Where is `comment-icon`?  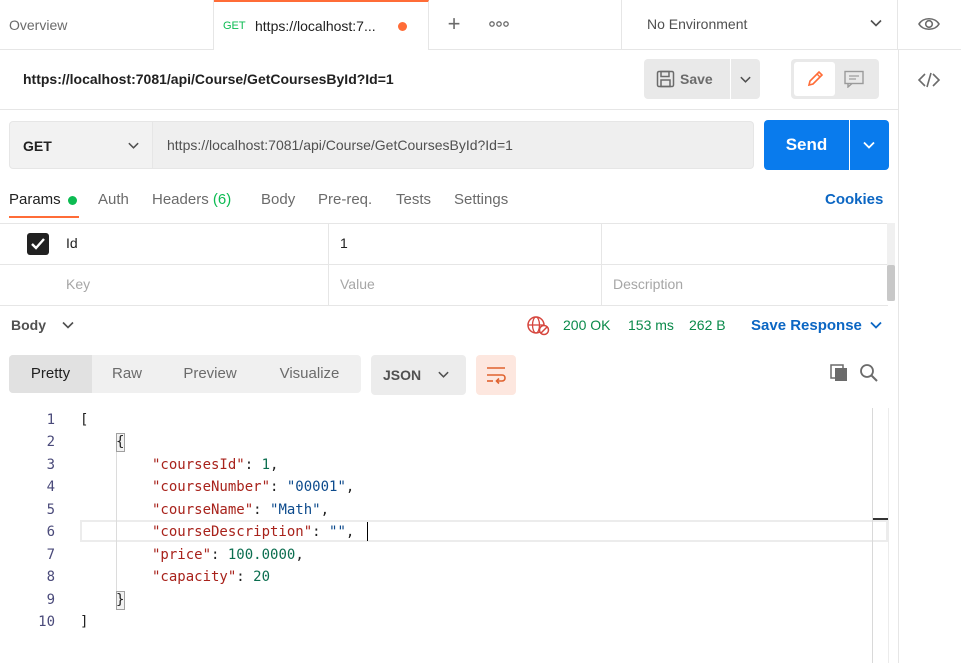 comment-icon is located at coordinates (854, 79).